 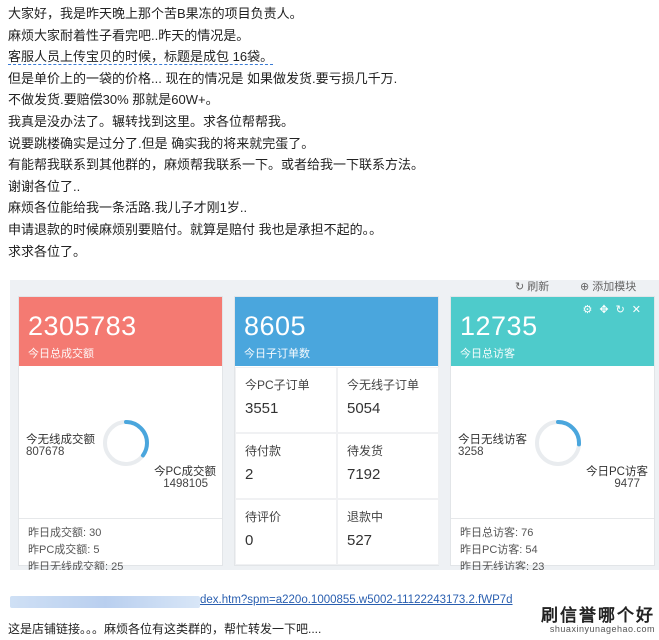 What do you see at coordinates (602, 629) in the screenshot?
I see `watermark-site: shuaxinyunagehao.com` at bounding box center [602, 629].